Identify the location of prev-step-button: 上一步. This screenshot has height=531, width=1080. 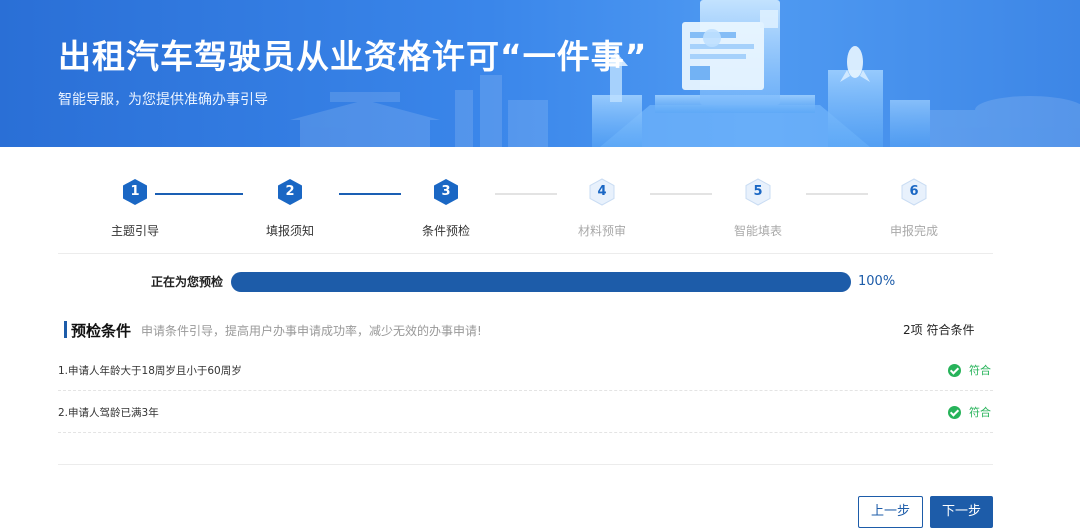
(890, 512).